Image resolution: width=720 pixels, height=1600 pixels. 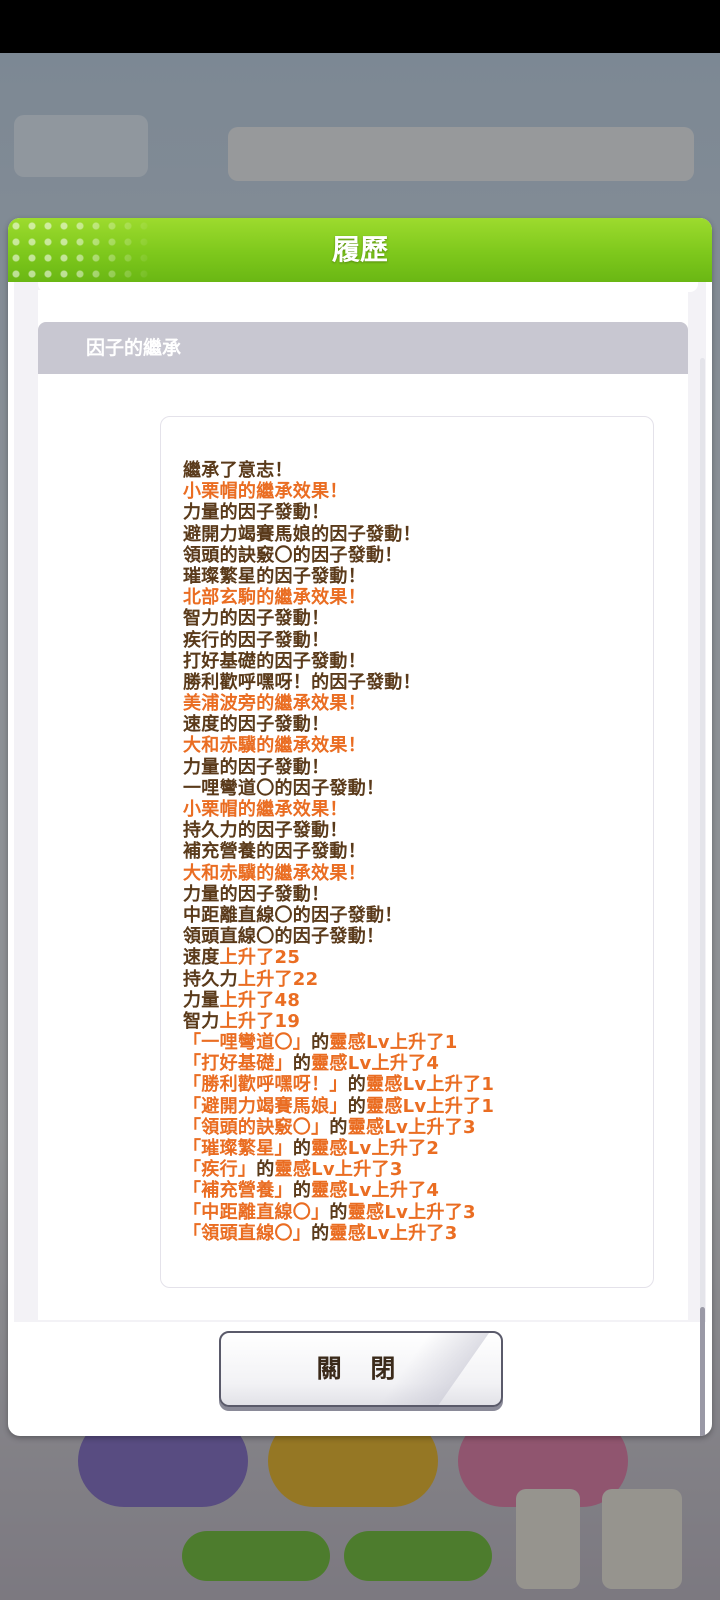 What do you see at coordinates (293, 915) in the screenshot?
I see `log-segment: 中距離直線〇的因子發動！` at bounding box center [293, 915].